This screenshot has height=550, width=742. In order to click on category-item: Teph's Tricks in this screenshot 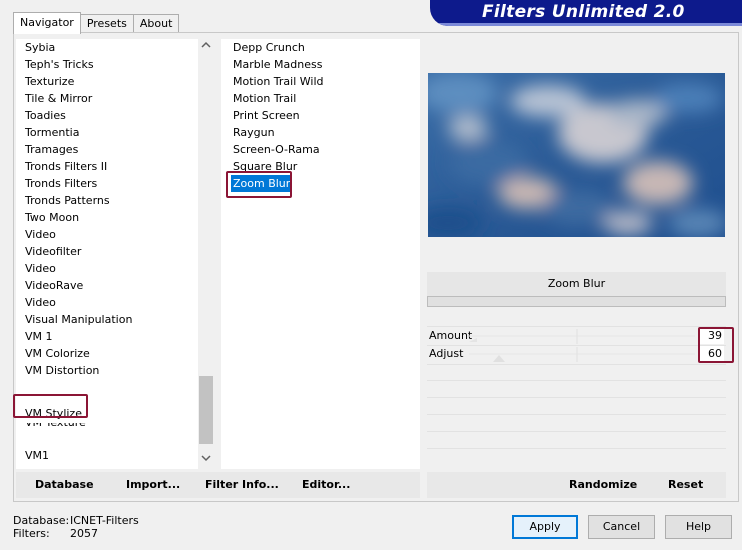, I will do `click(59, 64)`.